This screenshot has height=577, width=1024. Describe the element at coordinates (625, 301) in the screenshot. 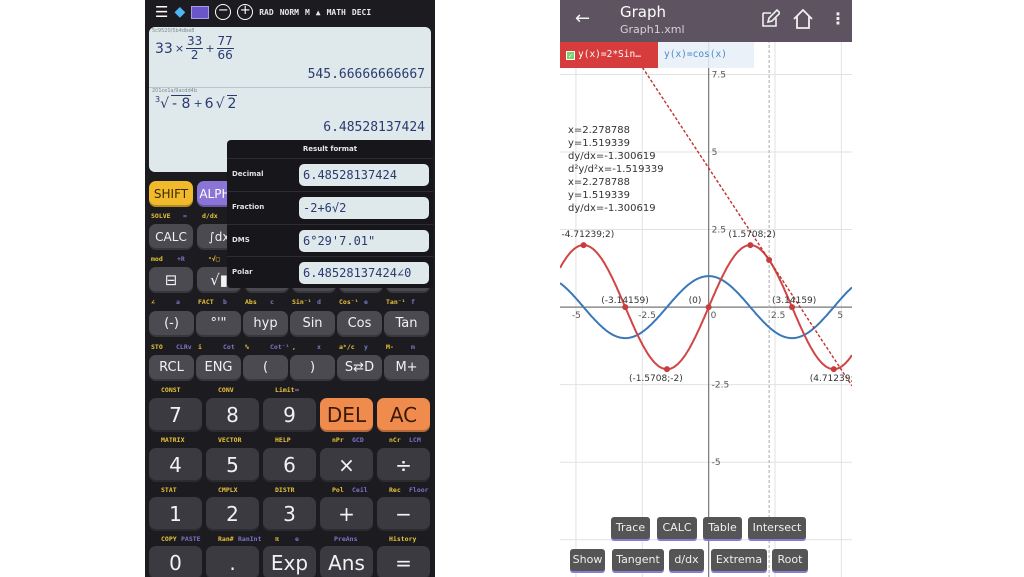

I see `data-point-label: (-3.14159)` at that location.